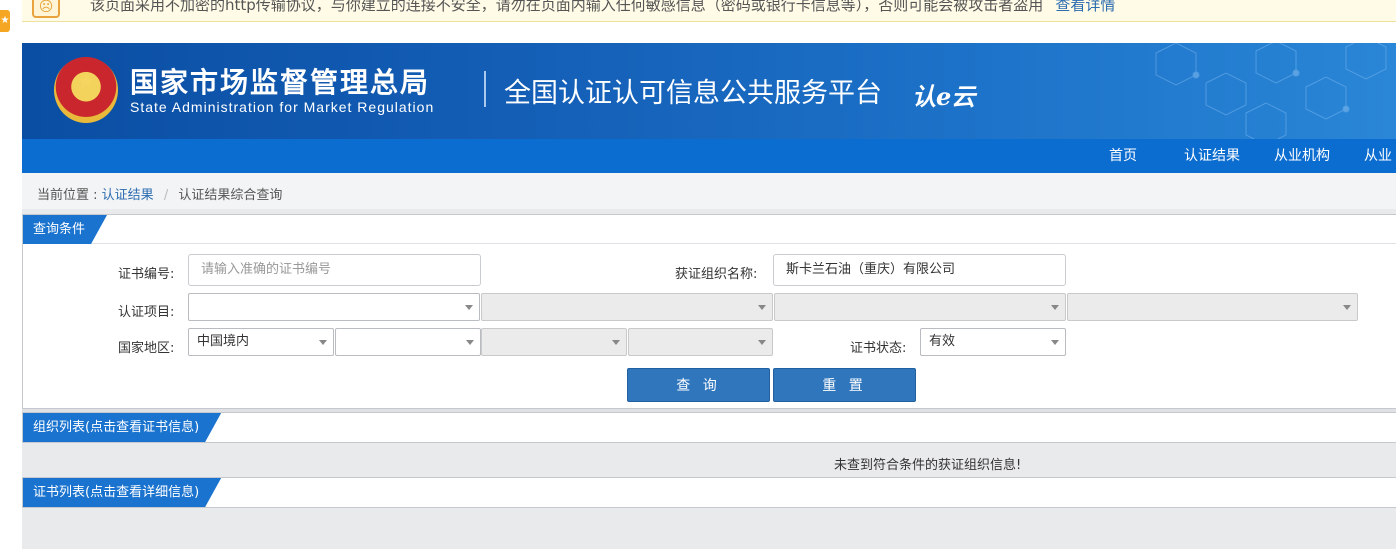  What do you see at coordinates (128, 195) in the screenshot?
I see `breadcrumb-cert-results: 认证结果` at bounding box center [128, 195].